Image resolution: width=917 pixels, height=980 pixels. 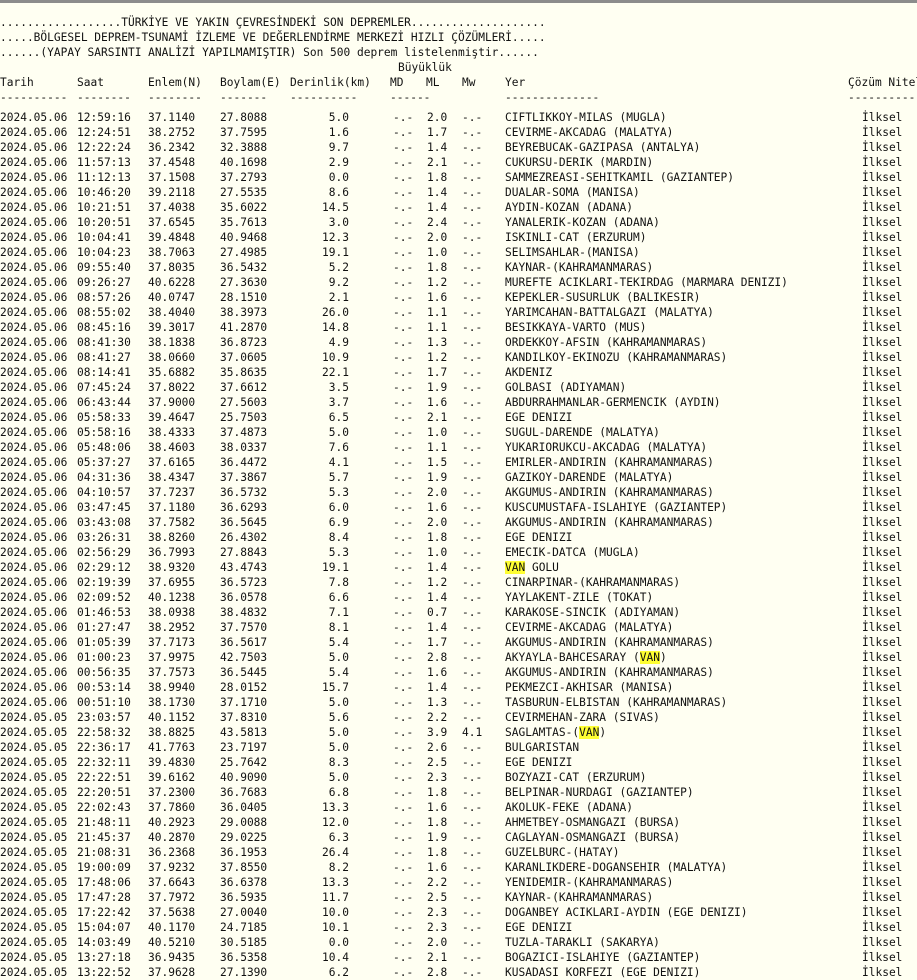 What do you see at coordinates (104, 642) in the screenshot?
I see `time-cell: 01:05:39` at bounding box center [104, 642].